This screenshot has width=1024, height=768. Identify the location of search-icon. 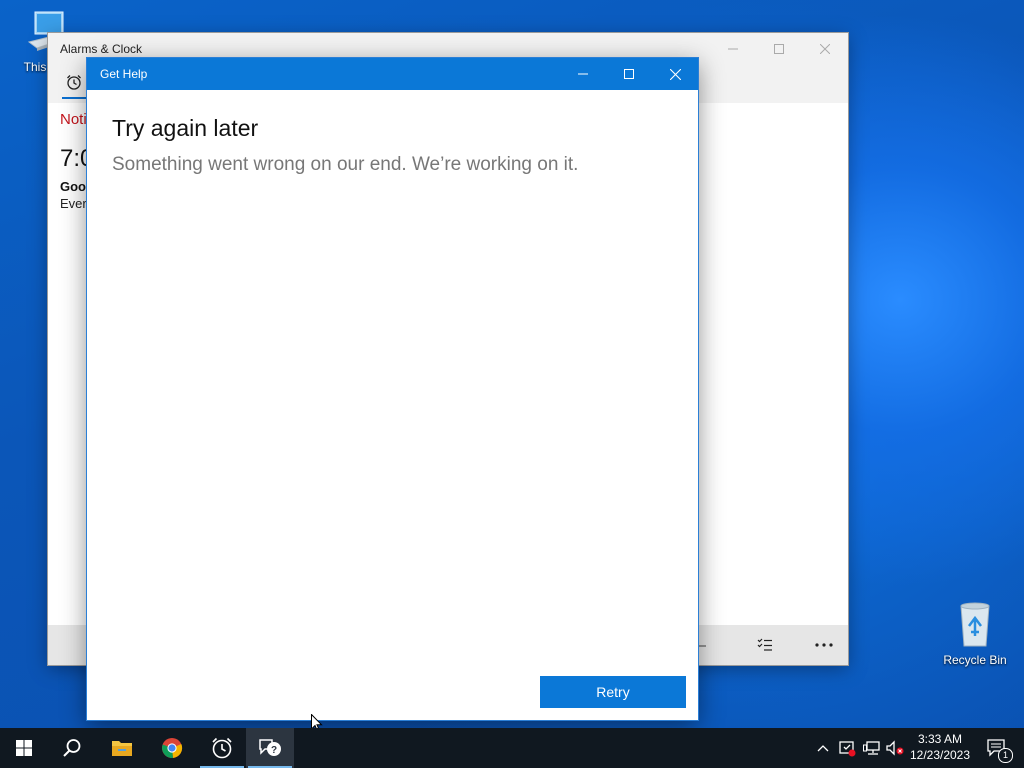
(72, 748).